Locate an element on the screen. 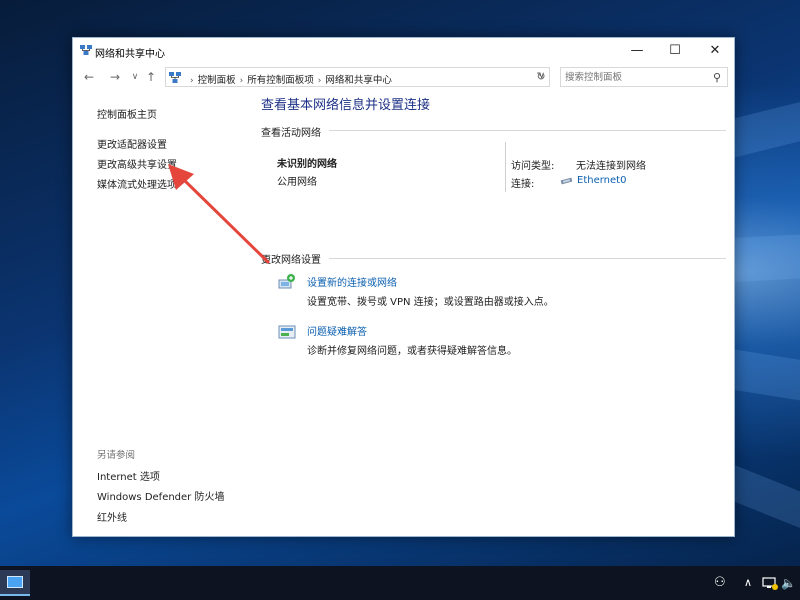 The image size is (800, 600). change-network-settings-heading: 更改网络设置 is located at coordinates (291, 260).